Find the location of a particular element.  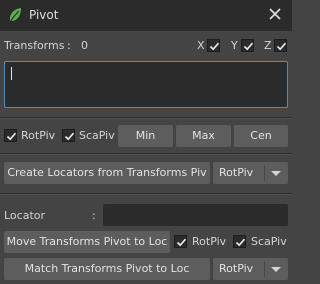

axis-y-label: Y is located at coordinates (234, 45).